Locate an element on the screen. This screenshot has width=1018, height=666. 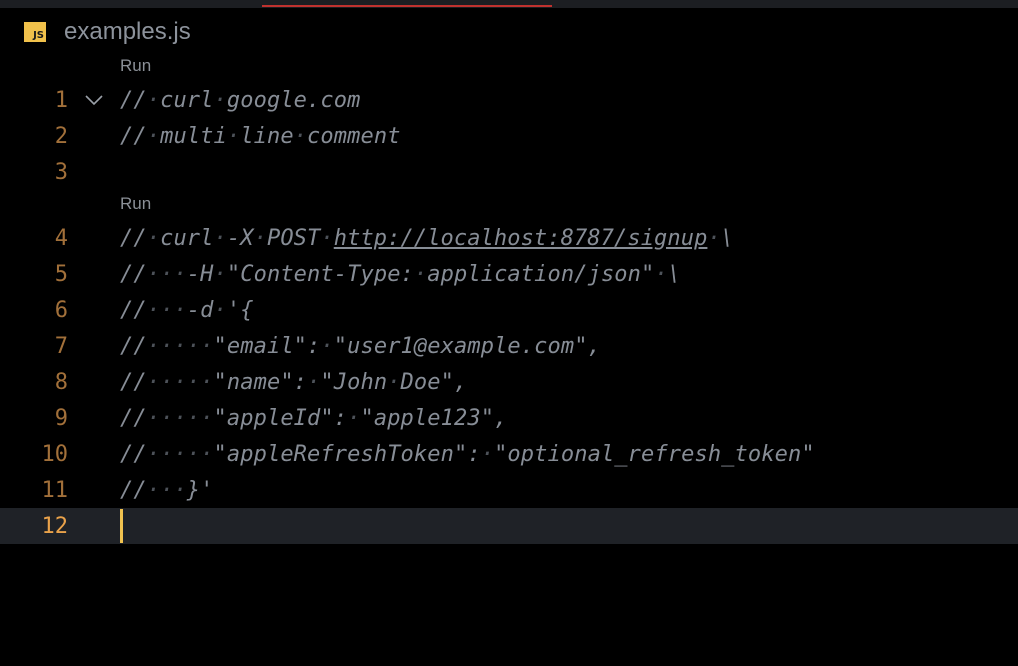
code-line: 6 //···-d·'{ is located at coordinates (509, 310).